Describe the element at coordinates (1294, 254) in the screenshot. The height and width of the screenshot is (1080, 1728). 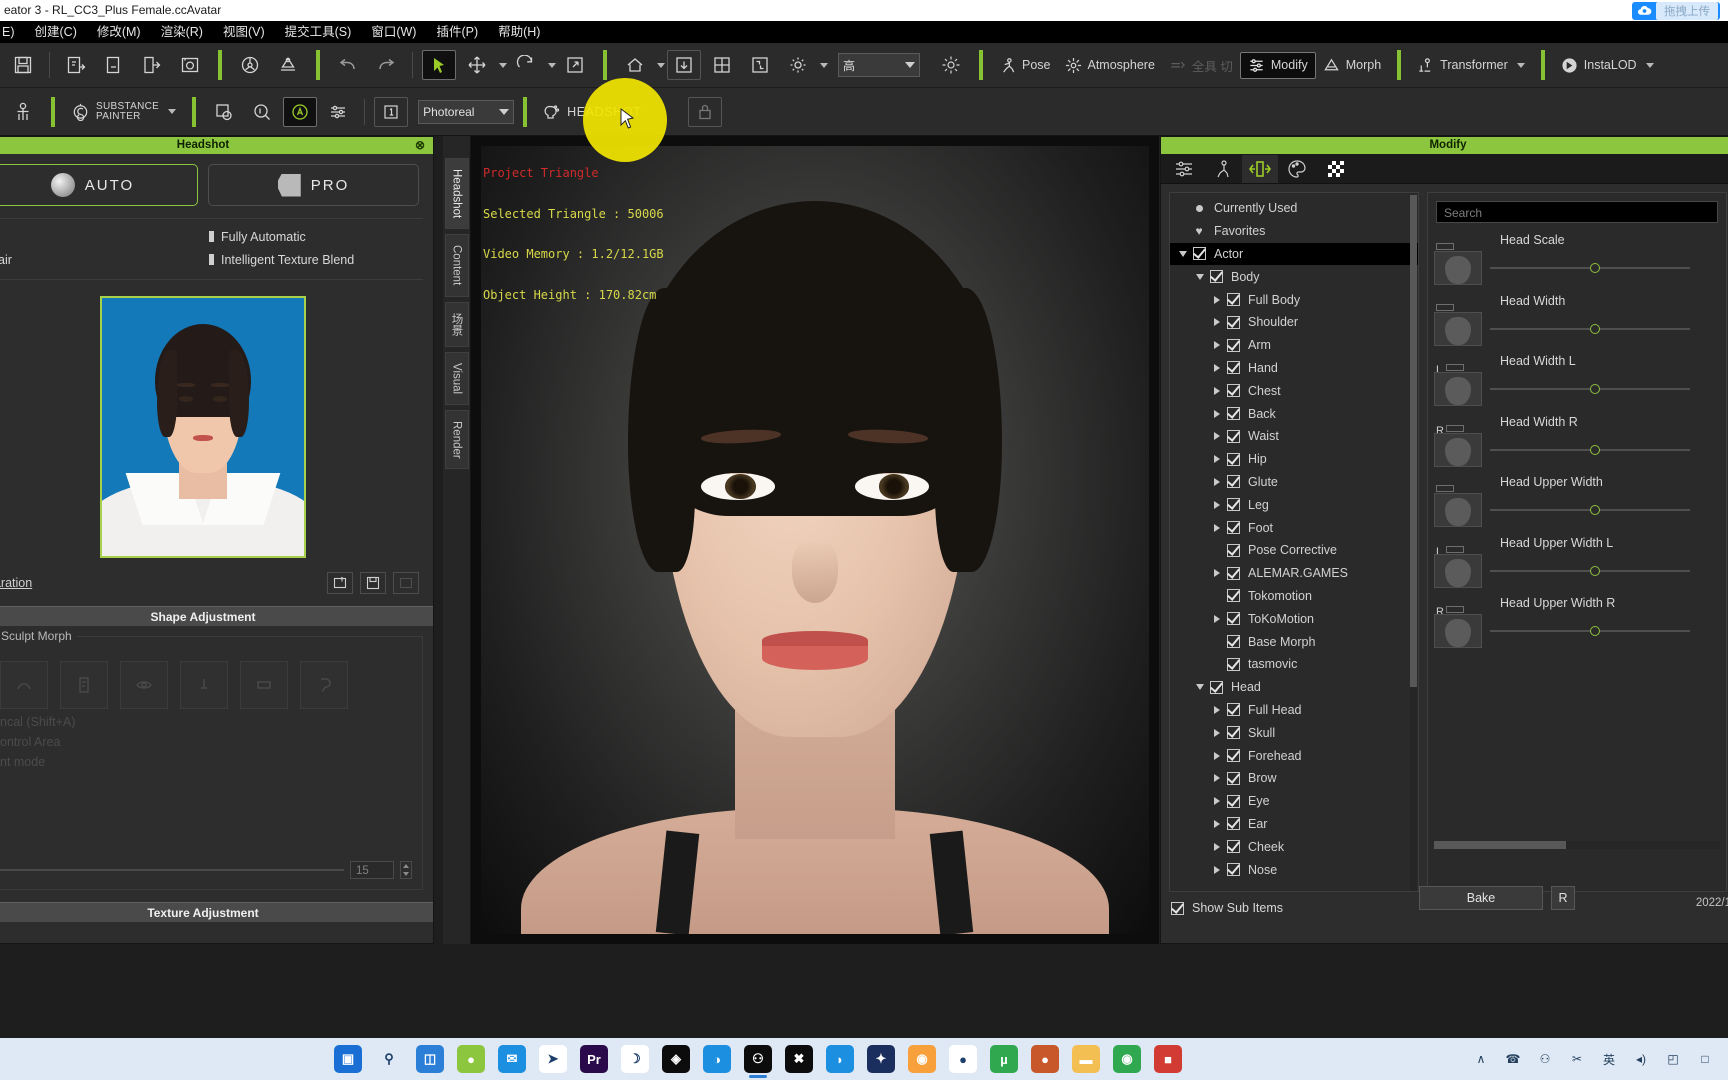
I see `tree-item-actor: Actor` at that location.